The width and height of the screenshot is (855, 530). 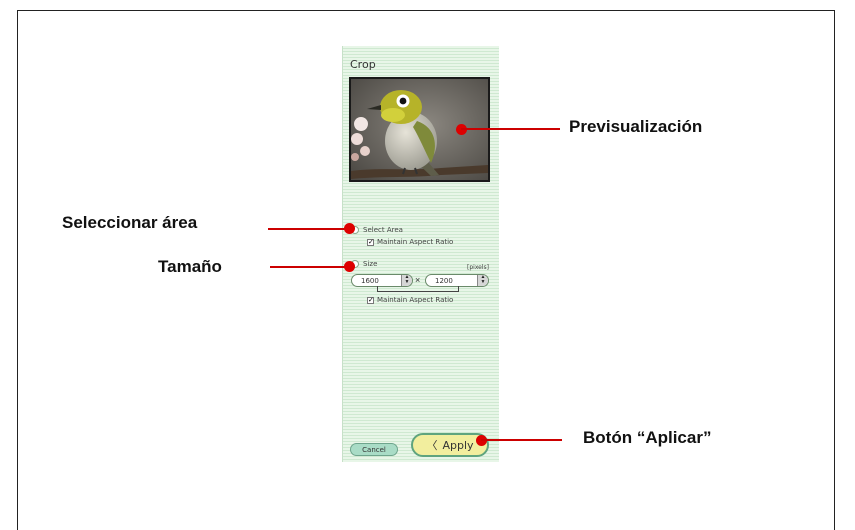 I want to click on callout-apply-button: Botón “Aplicar”, so click(x=647, y=437).